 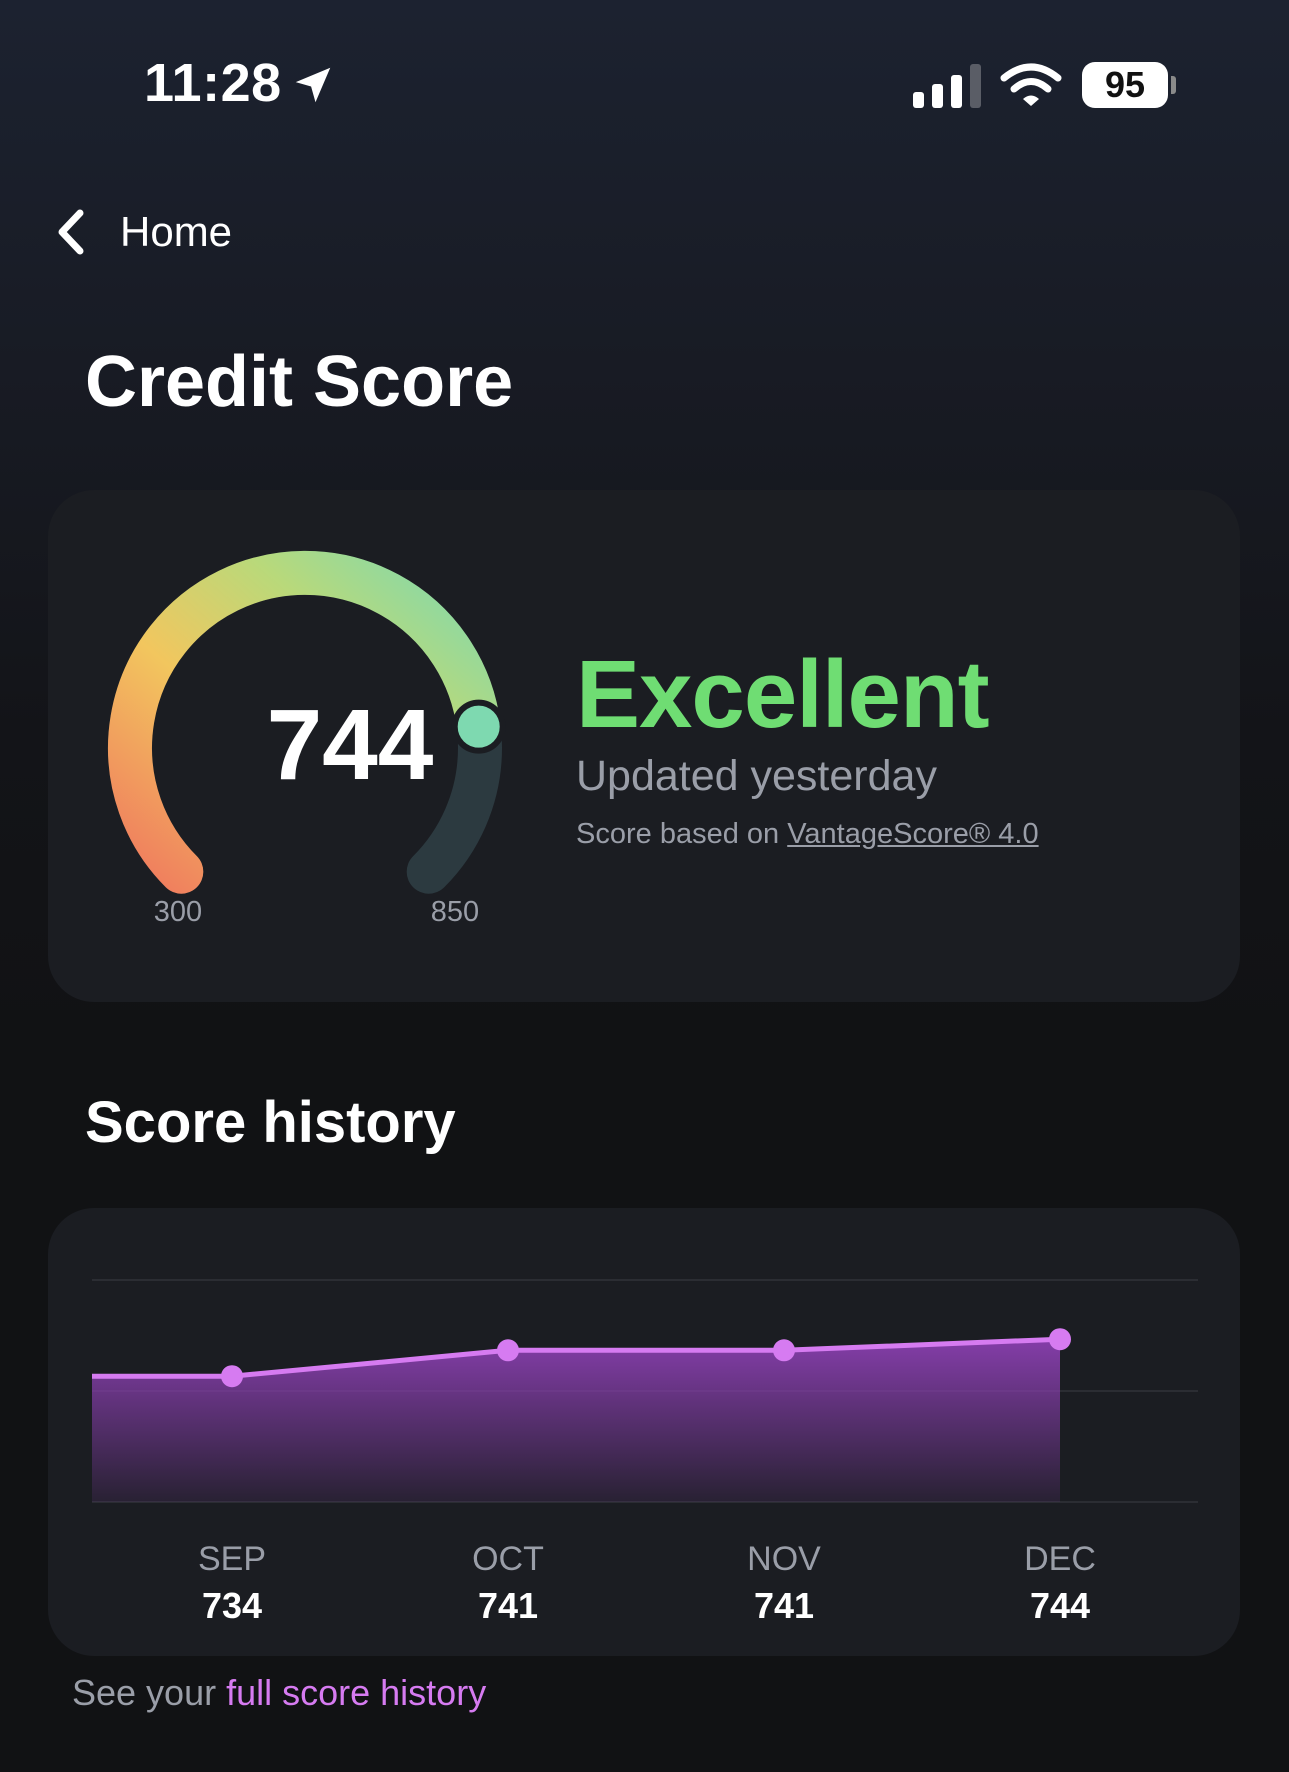 What do you see at coordinates (644, 85) in the screenshot?
I see `status-bar: 11:28 95` at bounding box center [644, 85].